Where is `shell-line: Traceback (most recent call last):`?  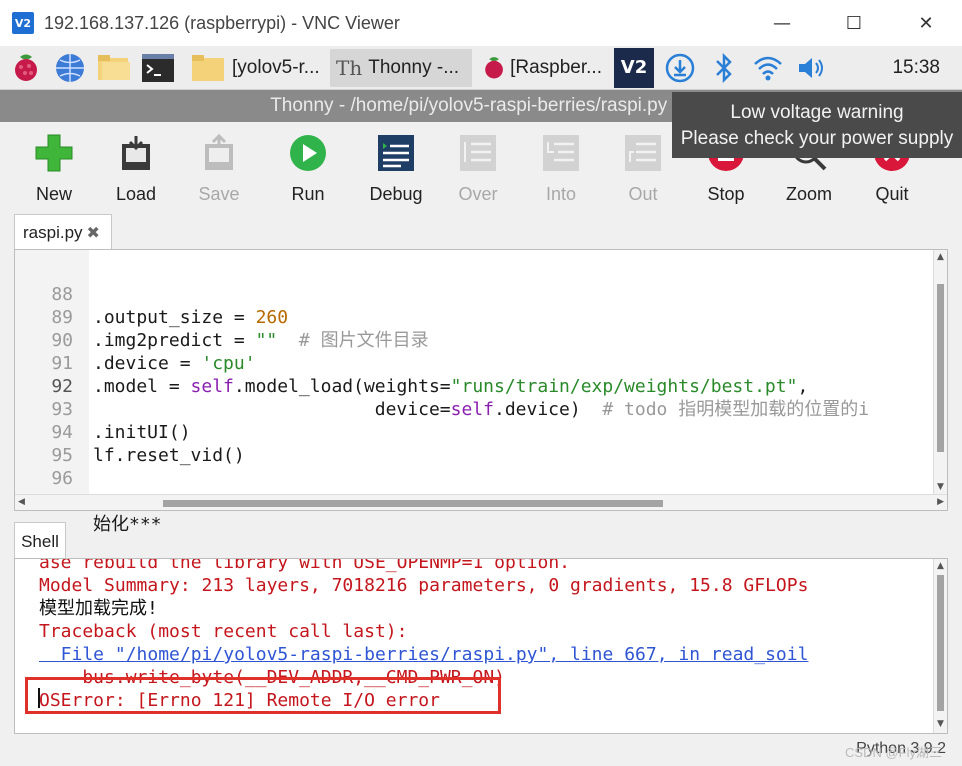
shell-line: Traceback (most recent call last): is located at coordinates (223, 631).